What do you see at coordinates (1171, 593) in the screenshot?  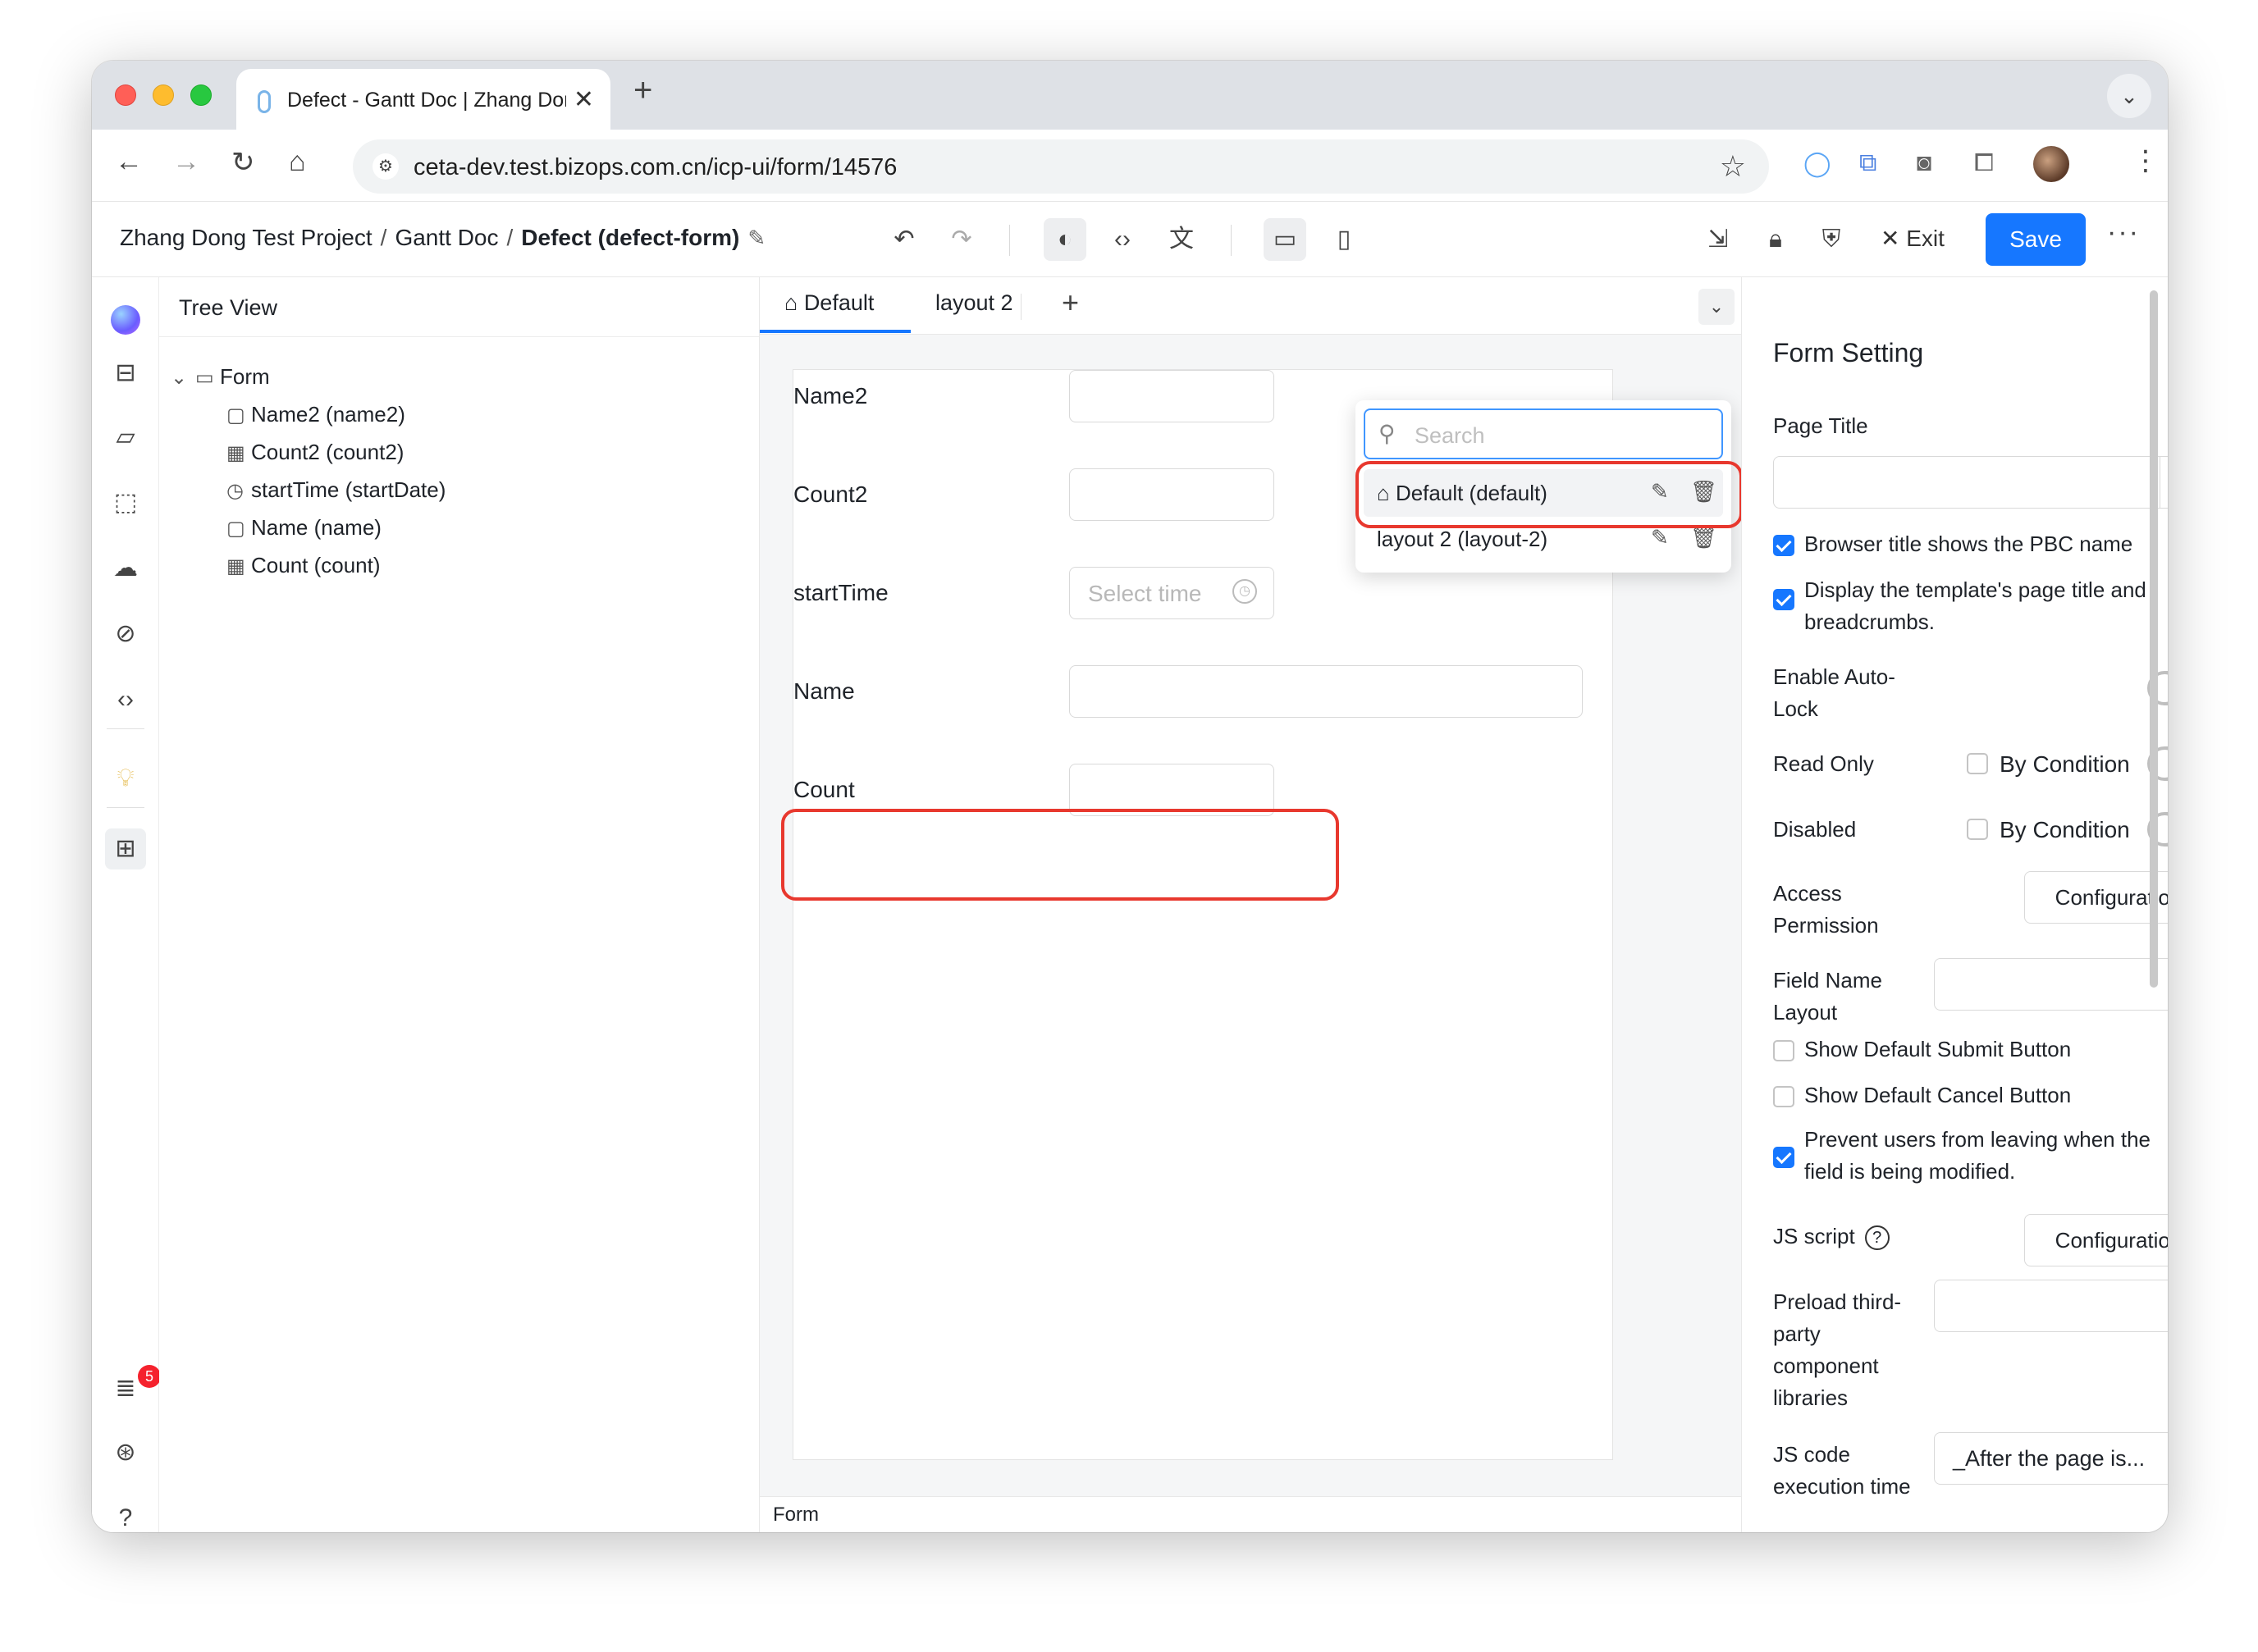 I see `starttime-picker: Select time ◷` at bounding box center [1171, 593].